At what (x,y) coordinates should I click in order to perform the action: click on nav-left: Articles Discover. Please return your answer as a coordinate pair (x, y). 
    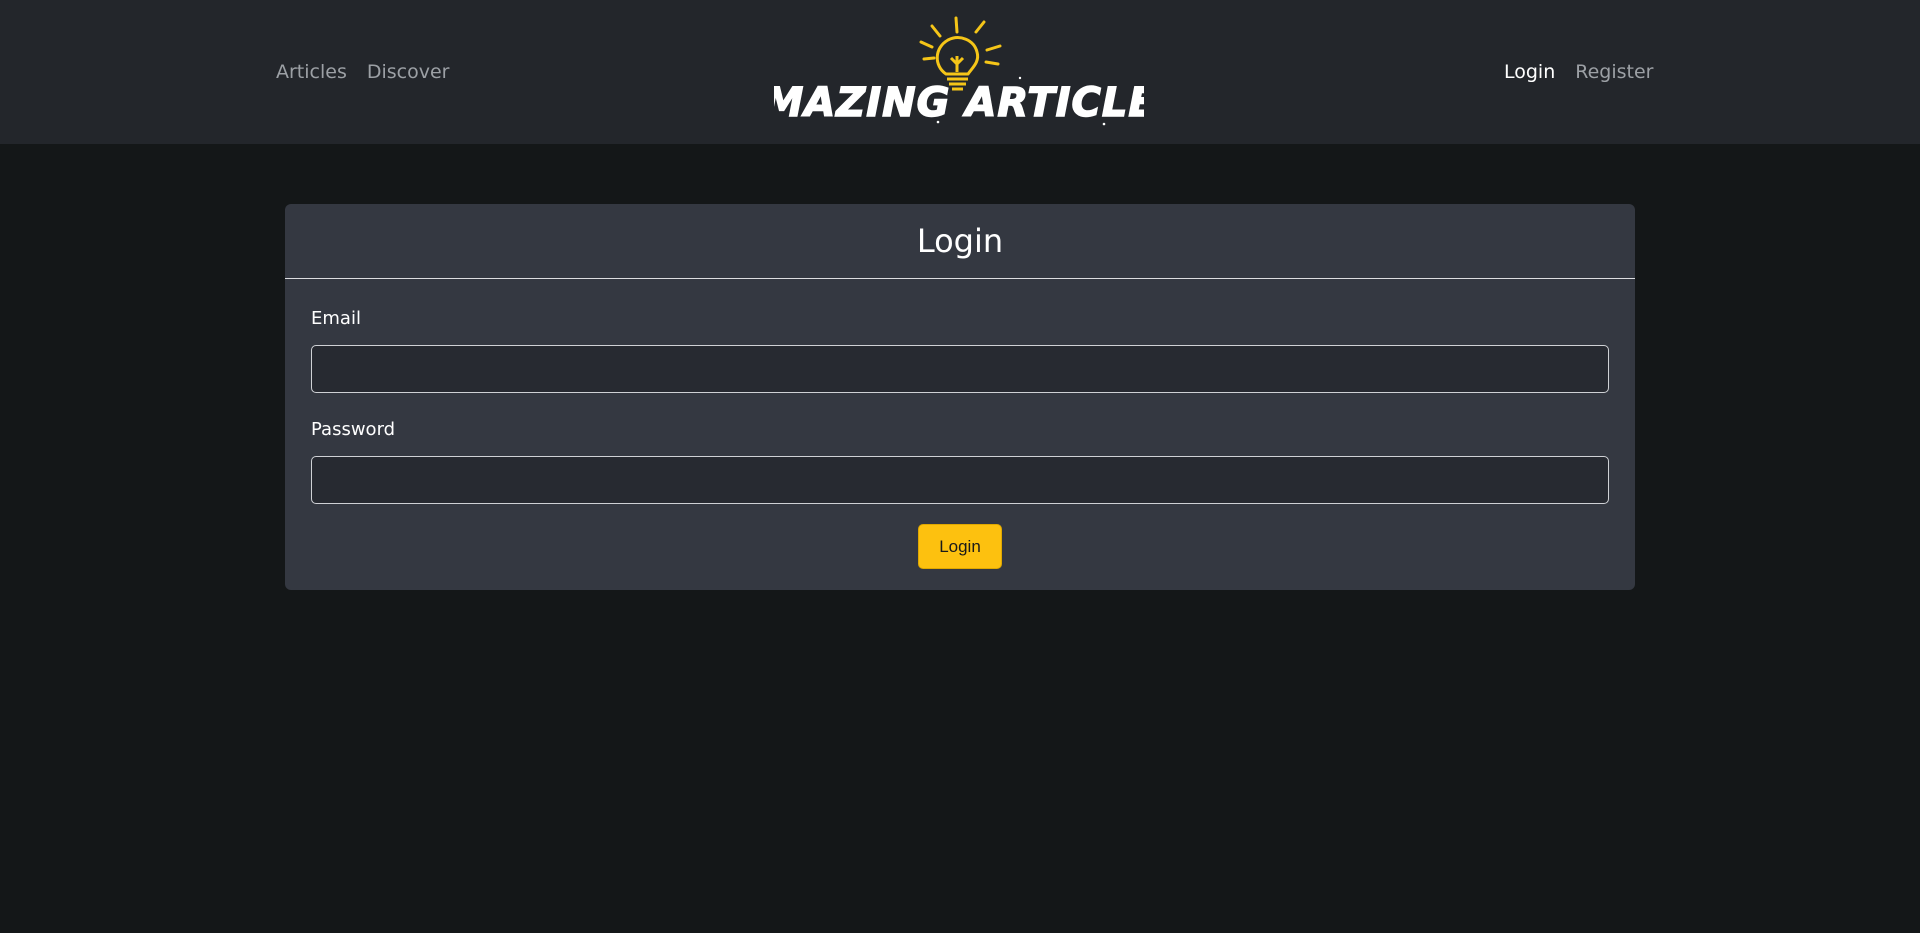
    Looking at the image, I should click on (362, 72).